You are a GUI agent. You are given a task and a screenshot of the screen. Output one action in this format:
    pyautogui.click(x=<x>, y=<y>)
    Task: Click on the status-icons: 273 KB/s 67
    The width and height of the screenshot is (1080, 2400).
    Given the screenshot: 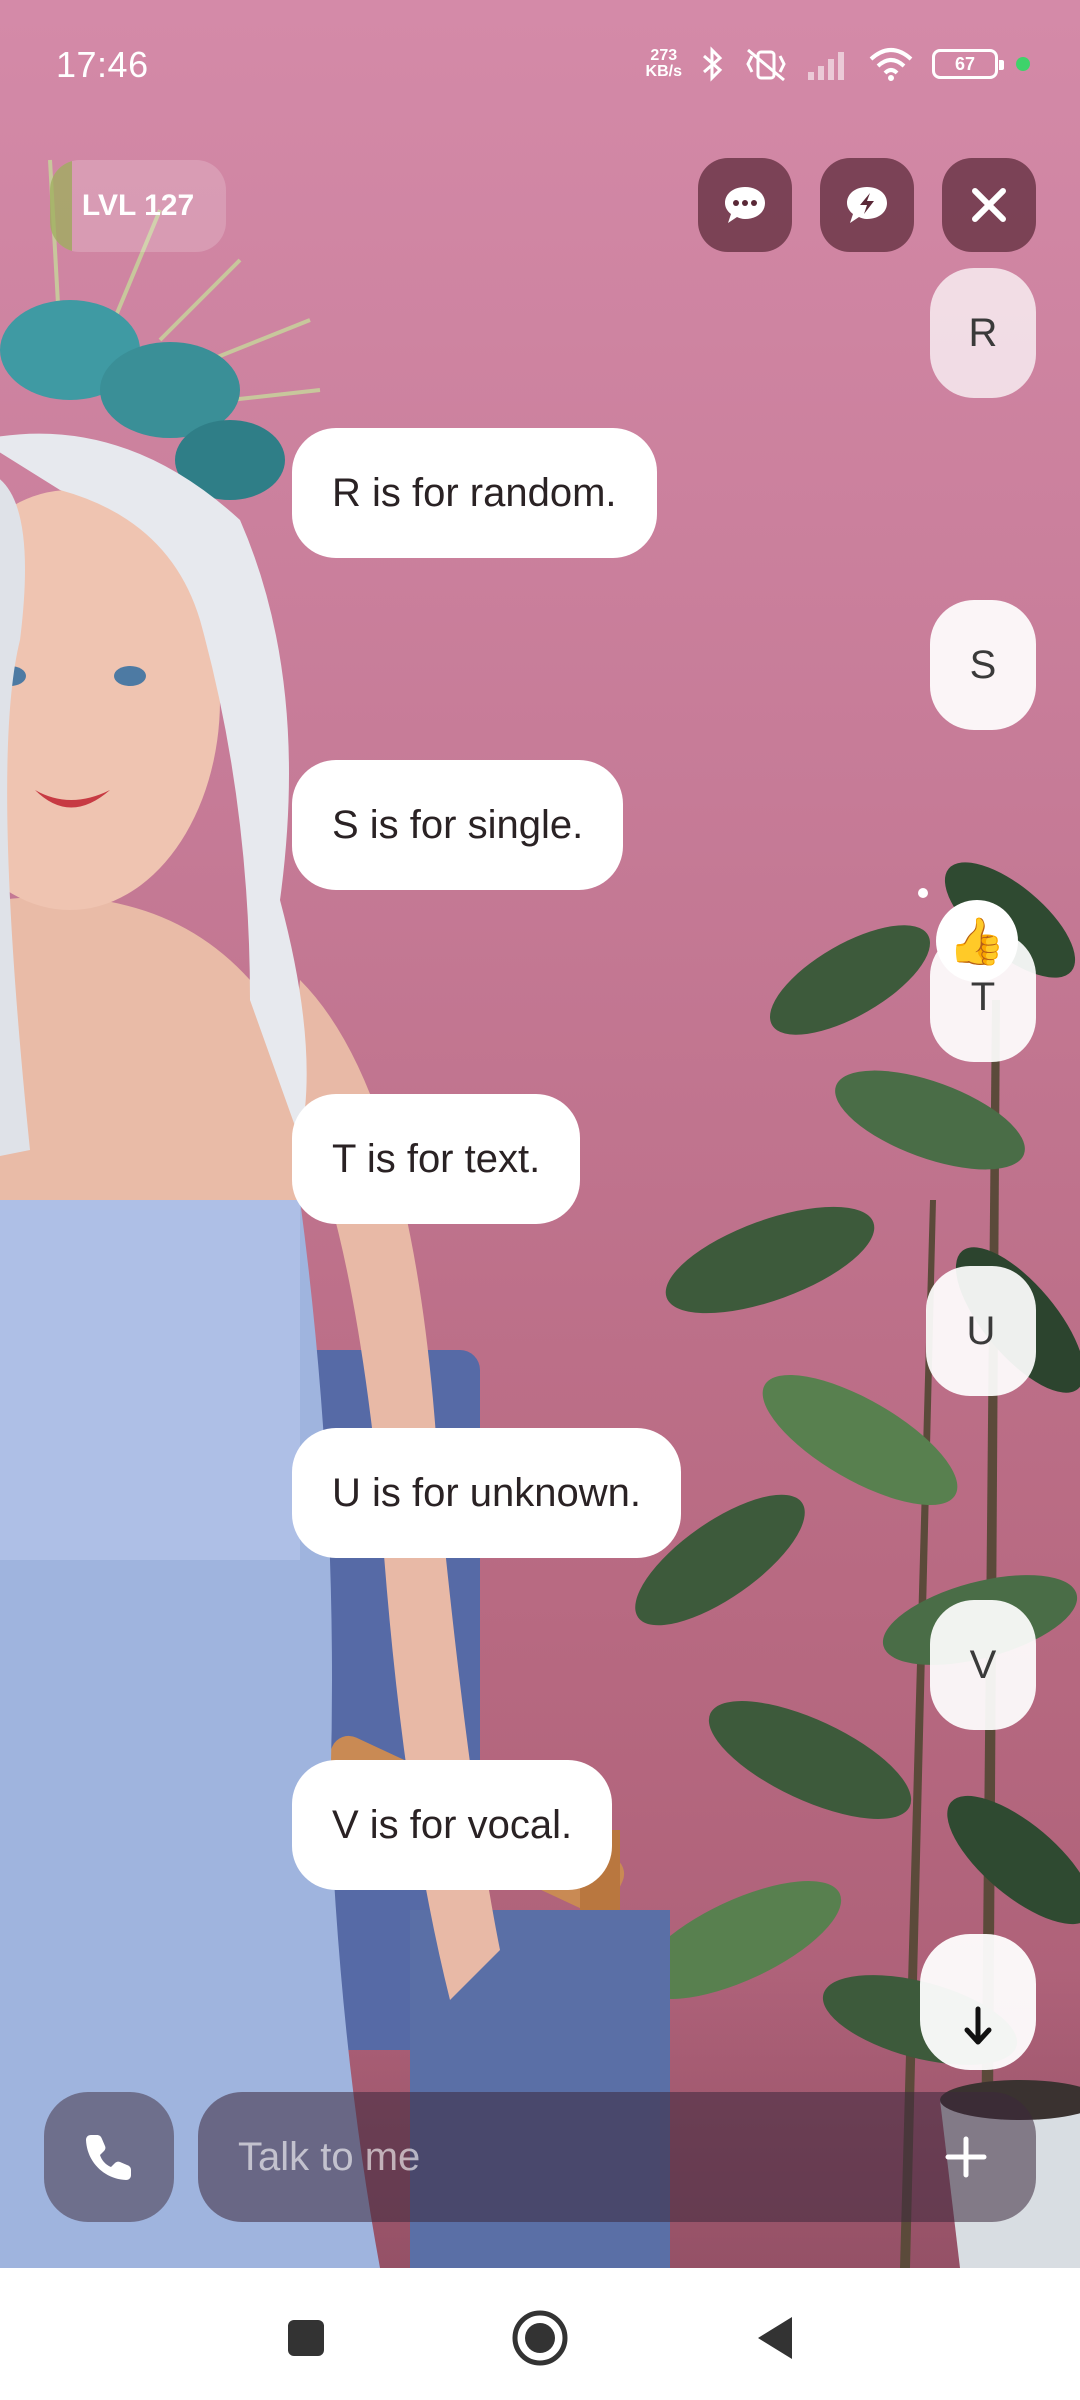 What is the action you would take?
    pyautogui.click(x=838, y=64)
    